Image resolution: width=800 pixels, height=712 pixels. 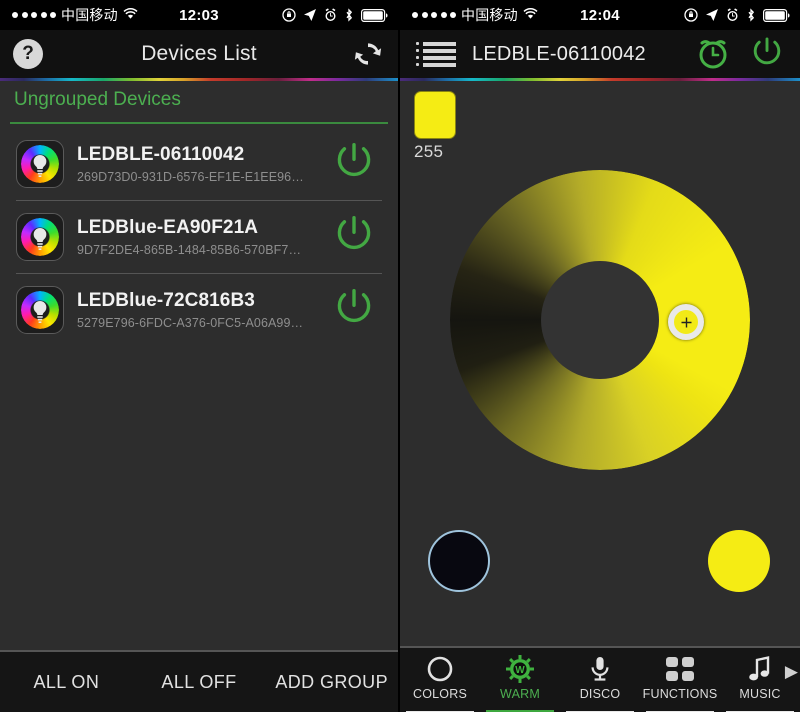 I want to click on tab-functions: FUNCTIONS, so click(x=680, y=683).